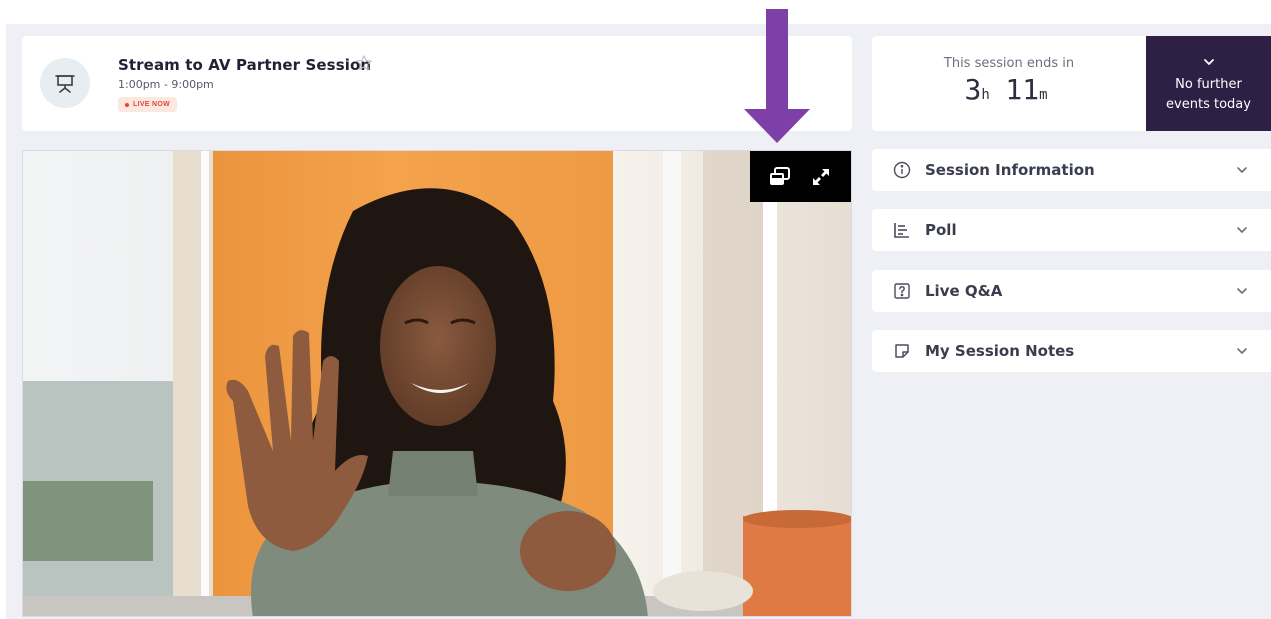 Image resolution: width=1271 pixels, height=619 pixels. I want to click on countdown-minutes: 11, so click(1022, 89).